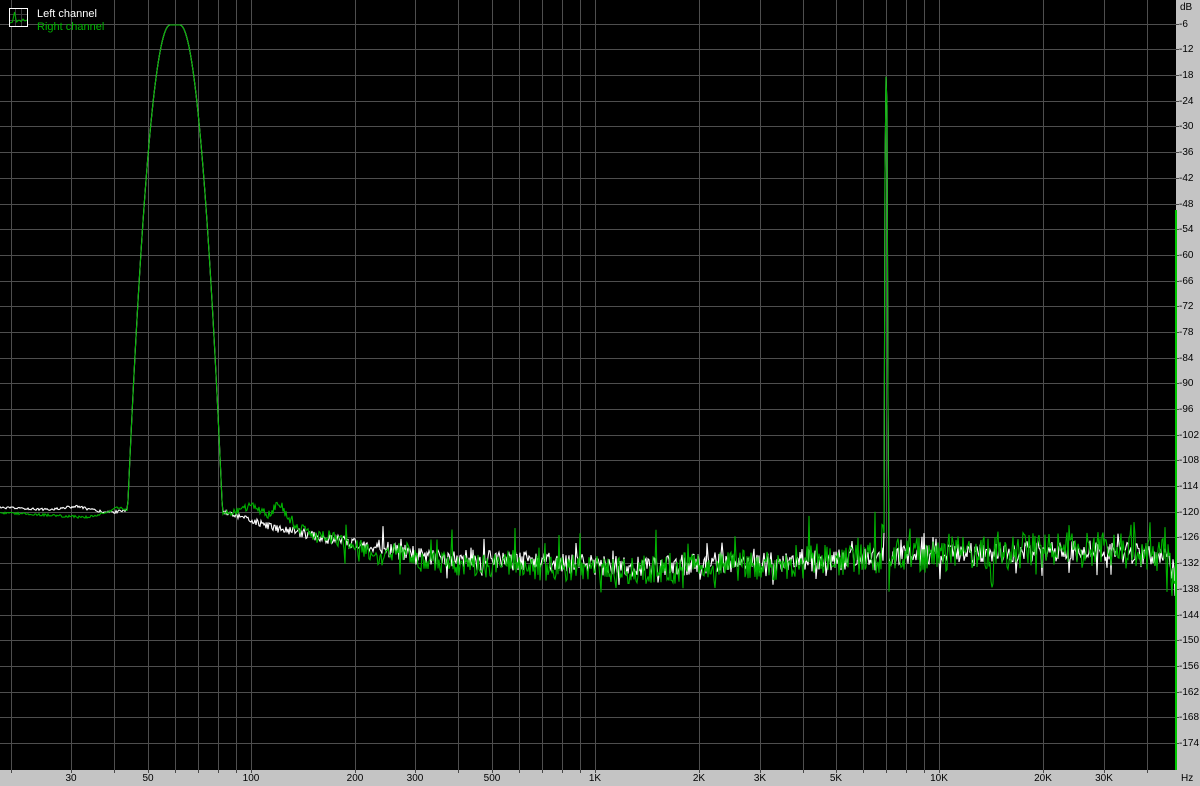 Image resolution: width=1200 pixels, height=786 pixels. I want to click on db-tick-label: -132, so click(1189, 563).